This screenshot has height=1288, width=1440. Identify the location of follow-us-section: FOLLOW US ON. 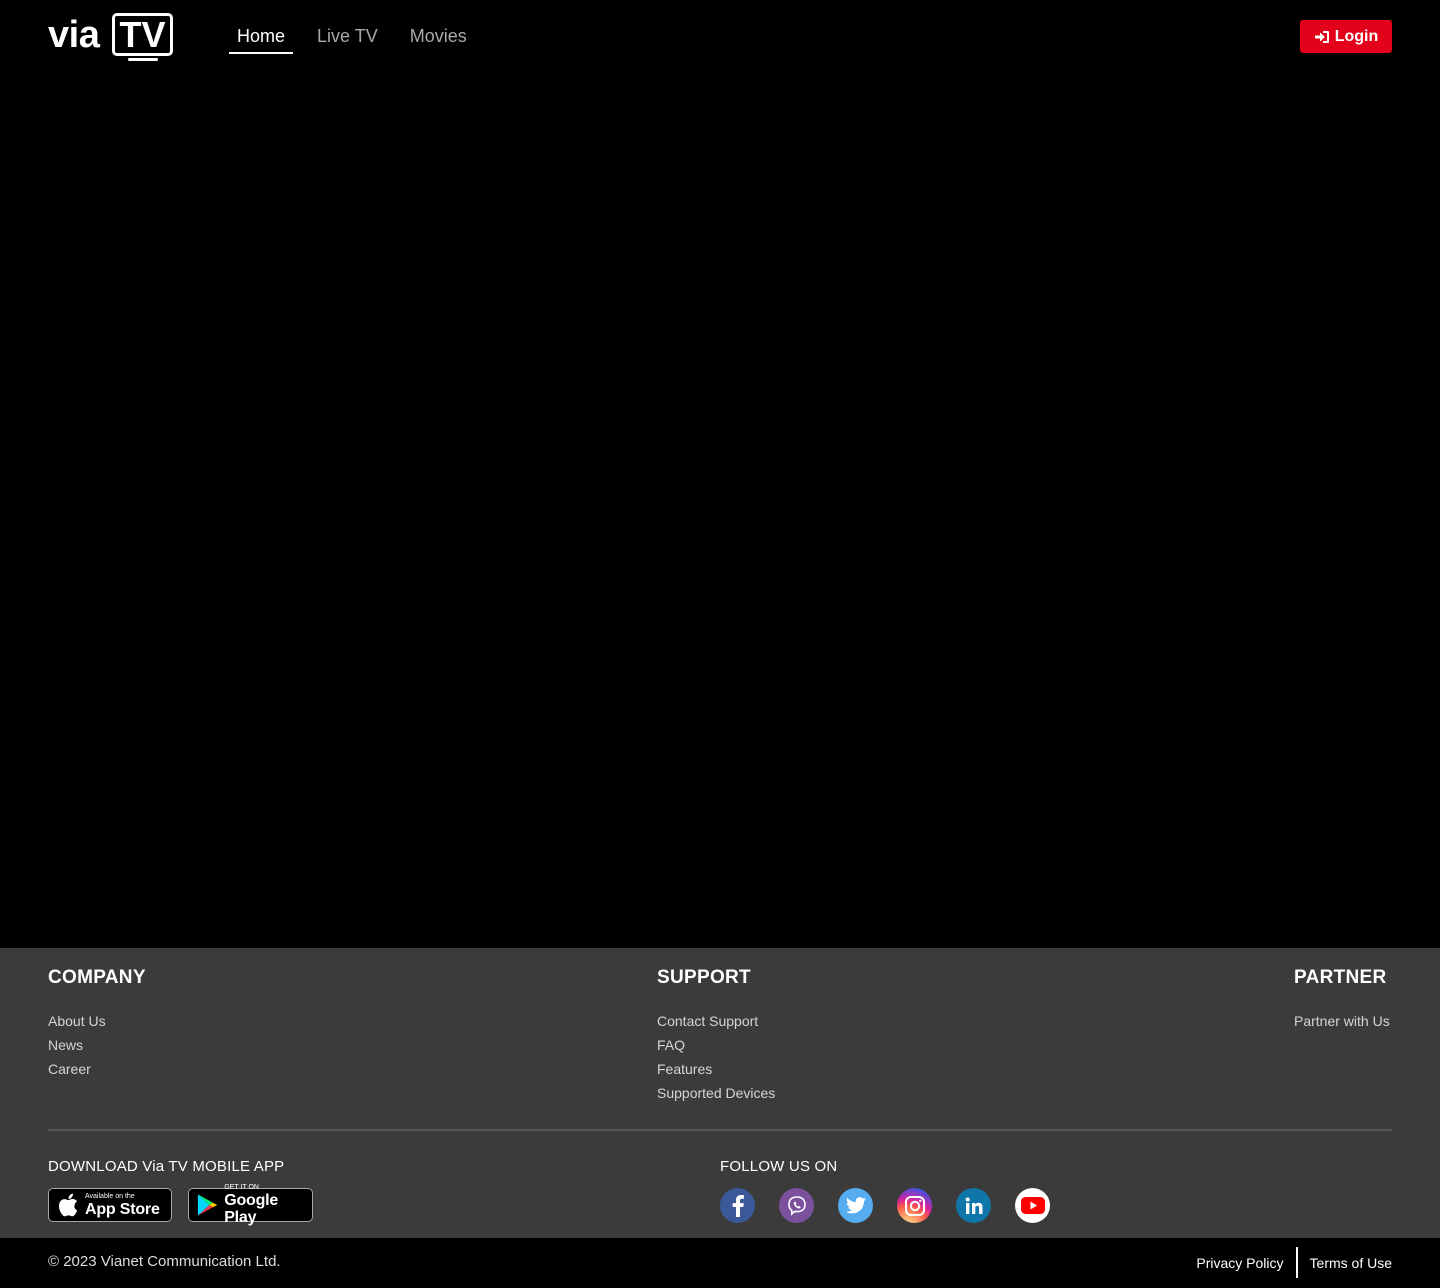
(897, 1190).